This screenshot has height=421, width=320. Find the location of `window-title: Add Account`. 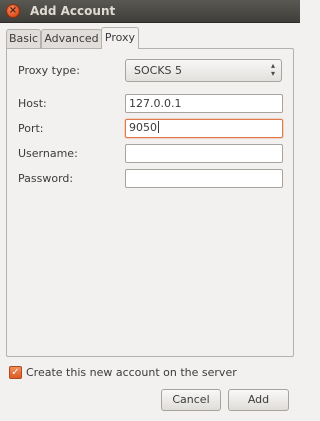

window-title: Add Account is located at coordinates (73, 11).